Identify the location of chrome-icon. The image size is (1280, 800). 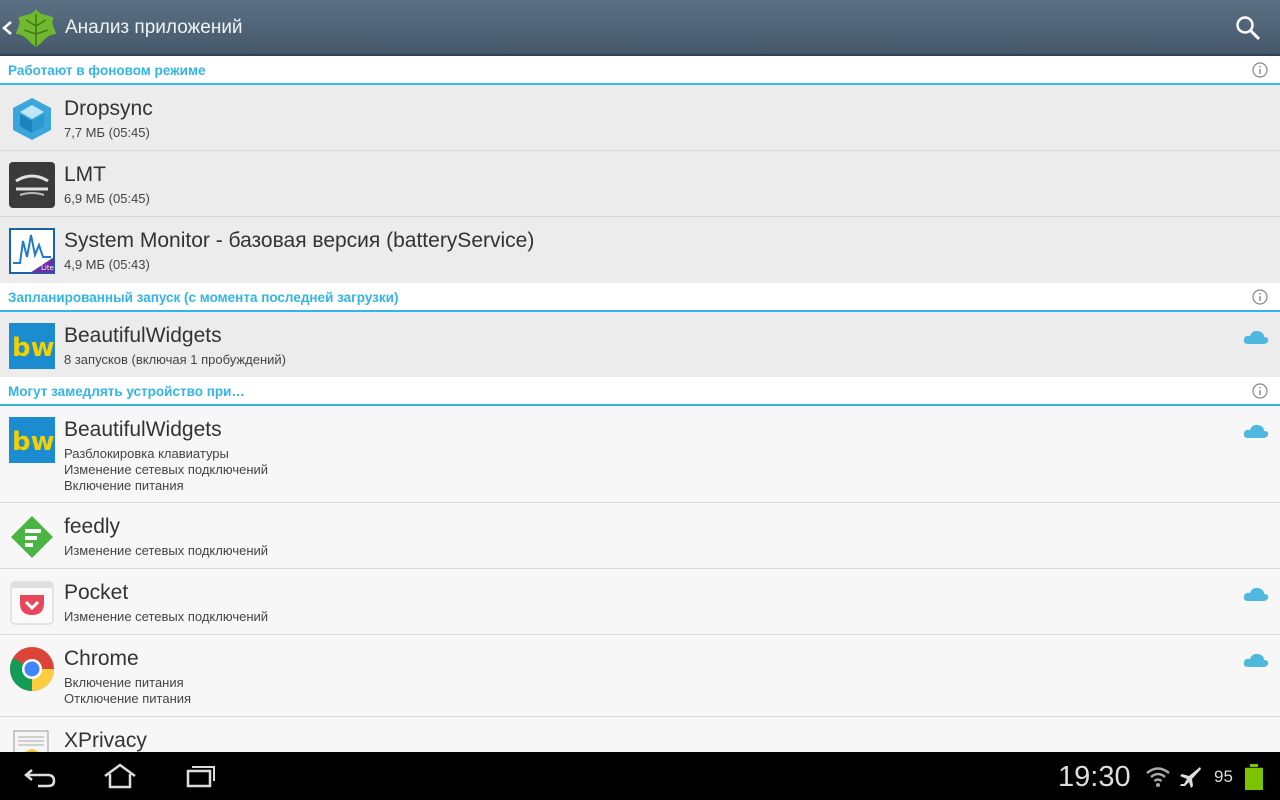
(32, 669).